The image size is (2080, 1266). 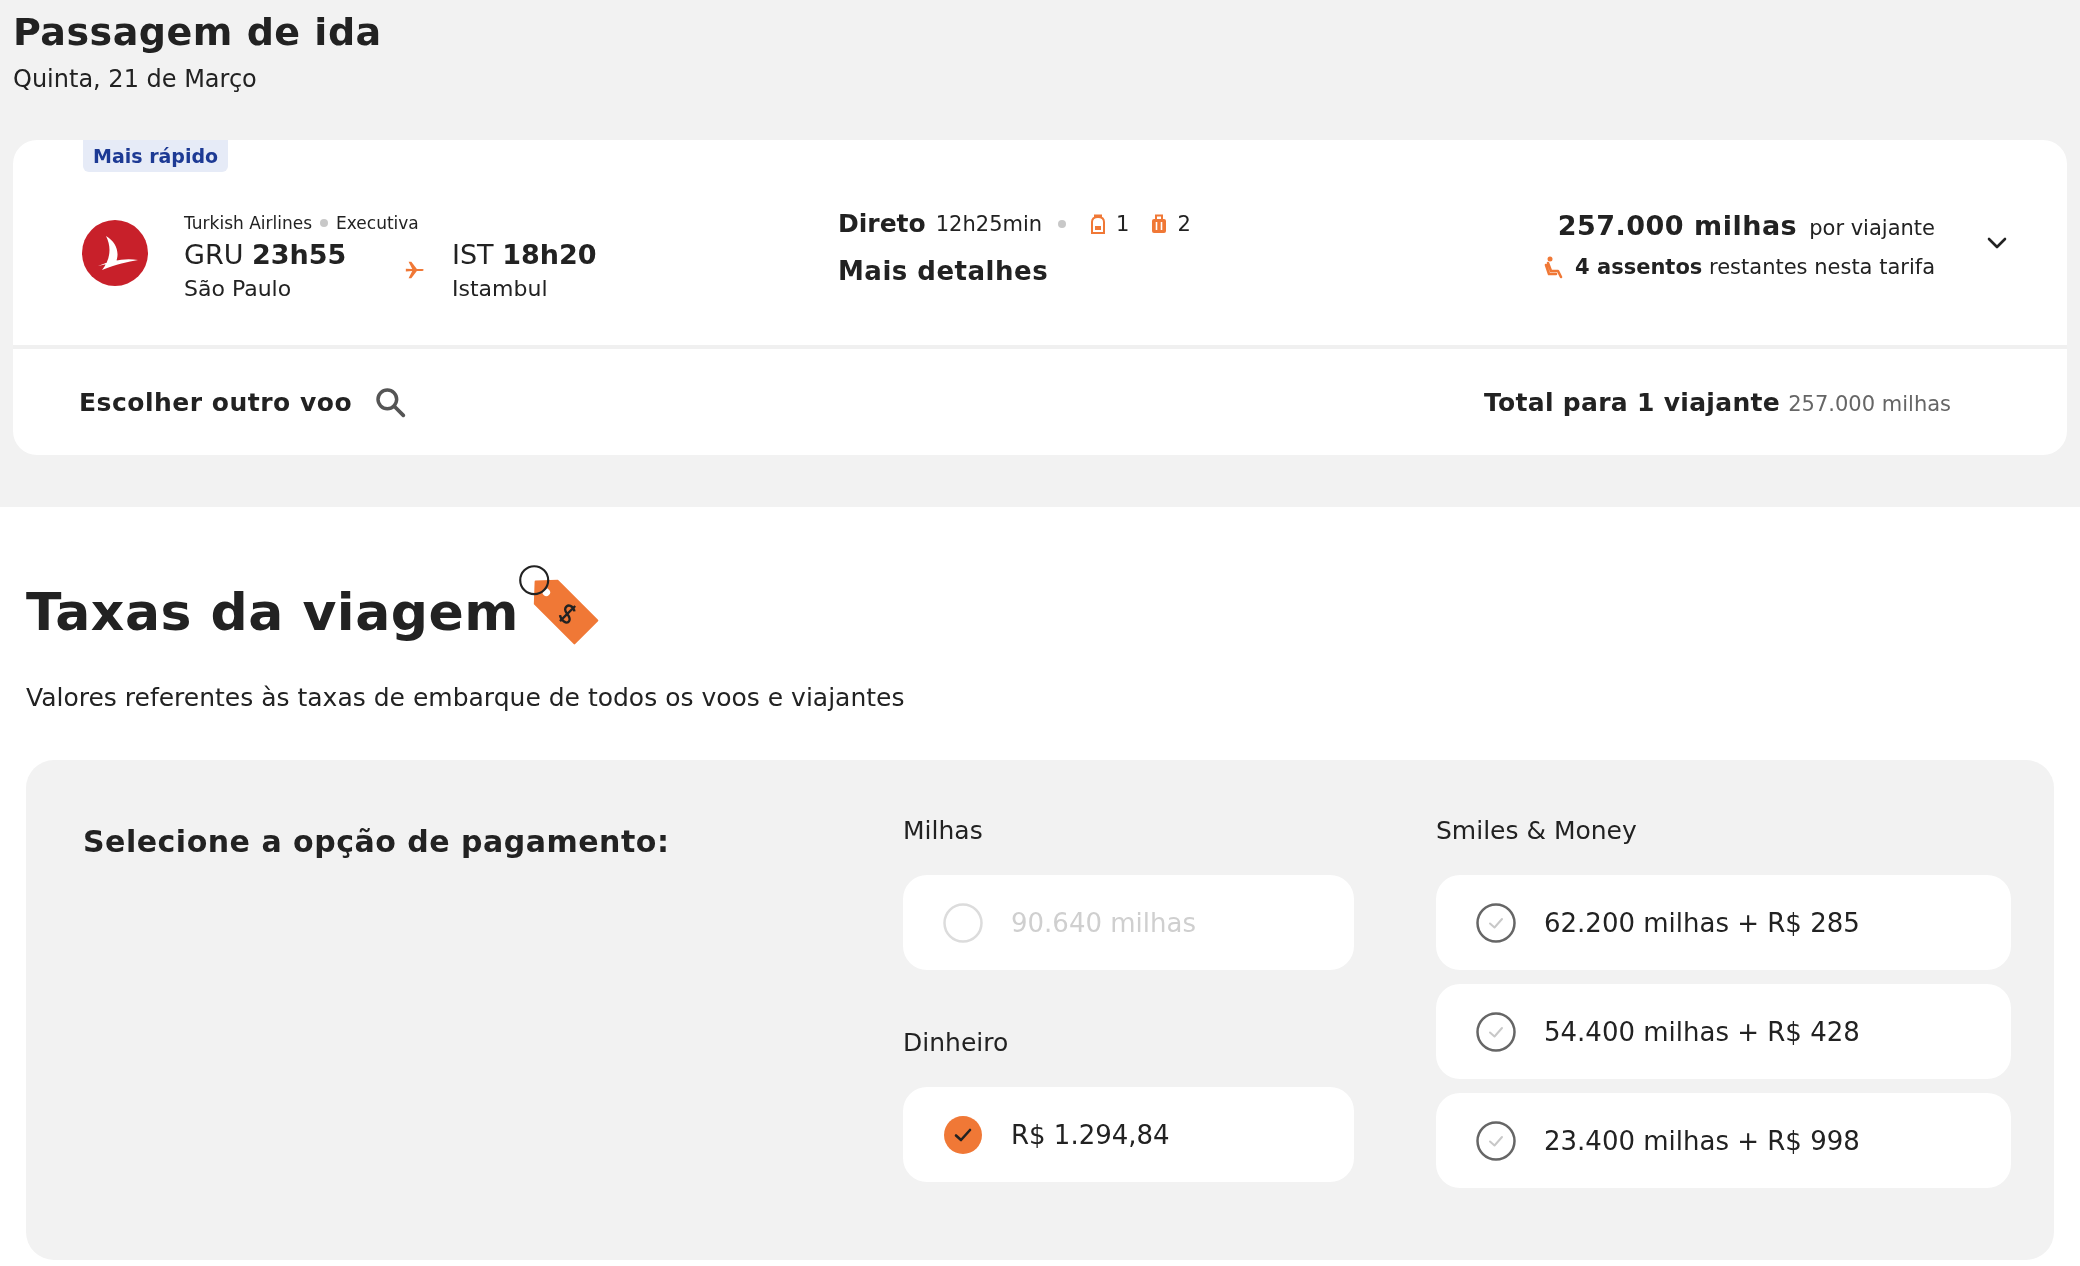 What do you see at coordinates (238, 288) in the screenshot?
I see `departure-city: São Paulo` at bounding box center [238, 288].